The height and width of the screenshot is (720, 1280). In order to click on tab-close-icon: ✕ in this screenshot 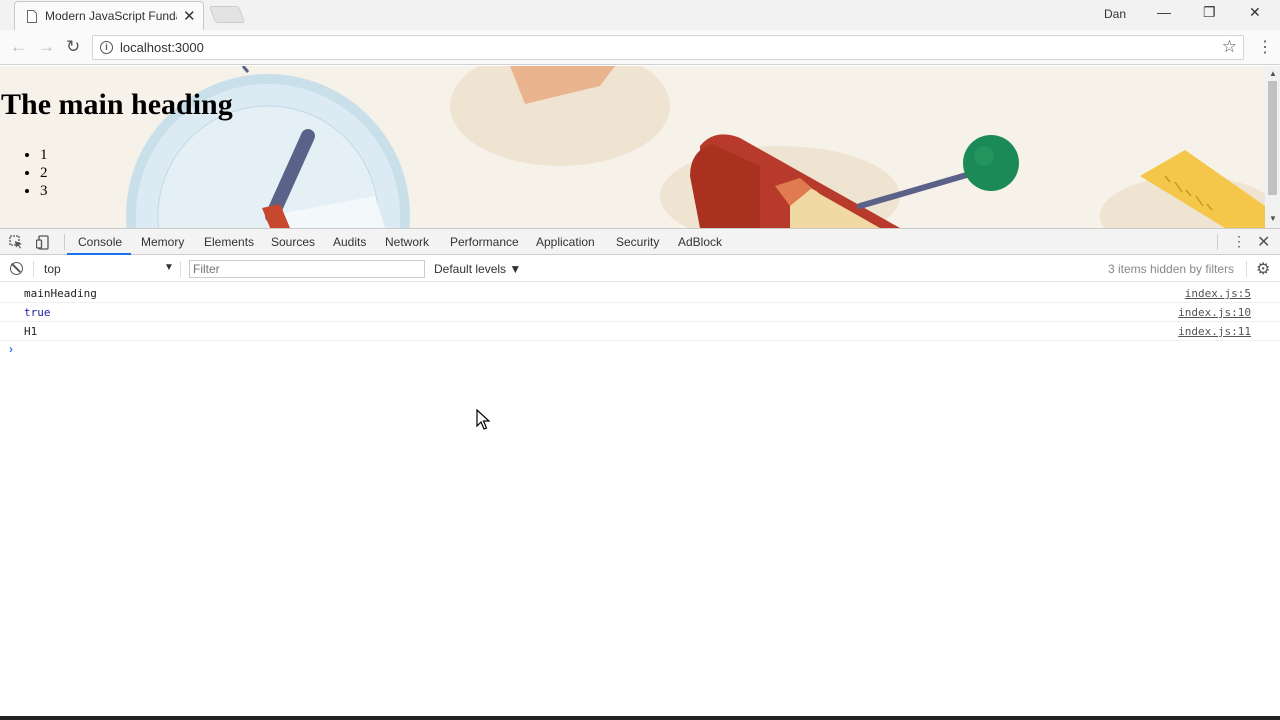, I will do `click(189, 16)`.